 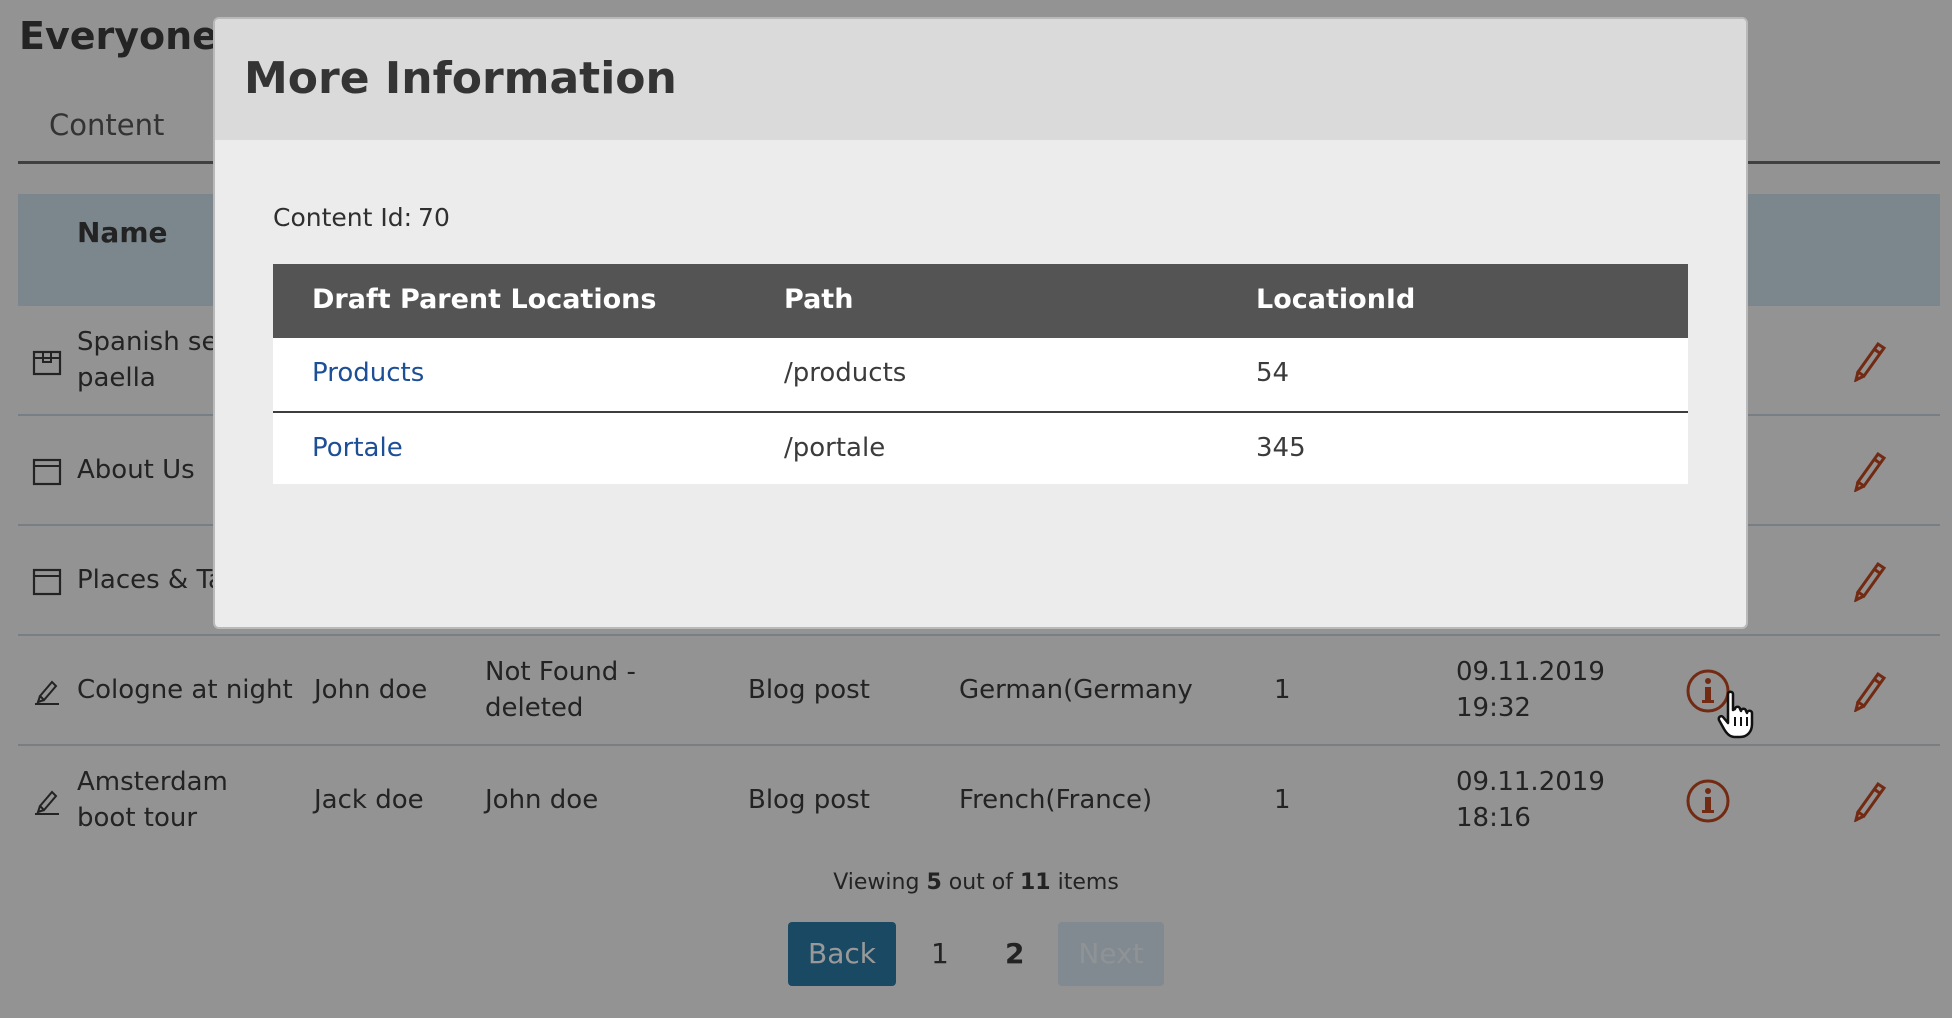 What do you see at coordinates (484, 299) in the screenshot?
I see `column-header-draft-parent-locations: Draft Parent Locations` at bounding box center [484, 299].